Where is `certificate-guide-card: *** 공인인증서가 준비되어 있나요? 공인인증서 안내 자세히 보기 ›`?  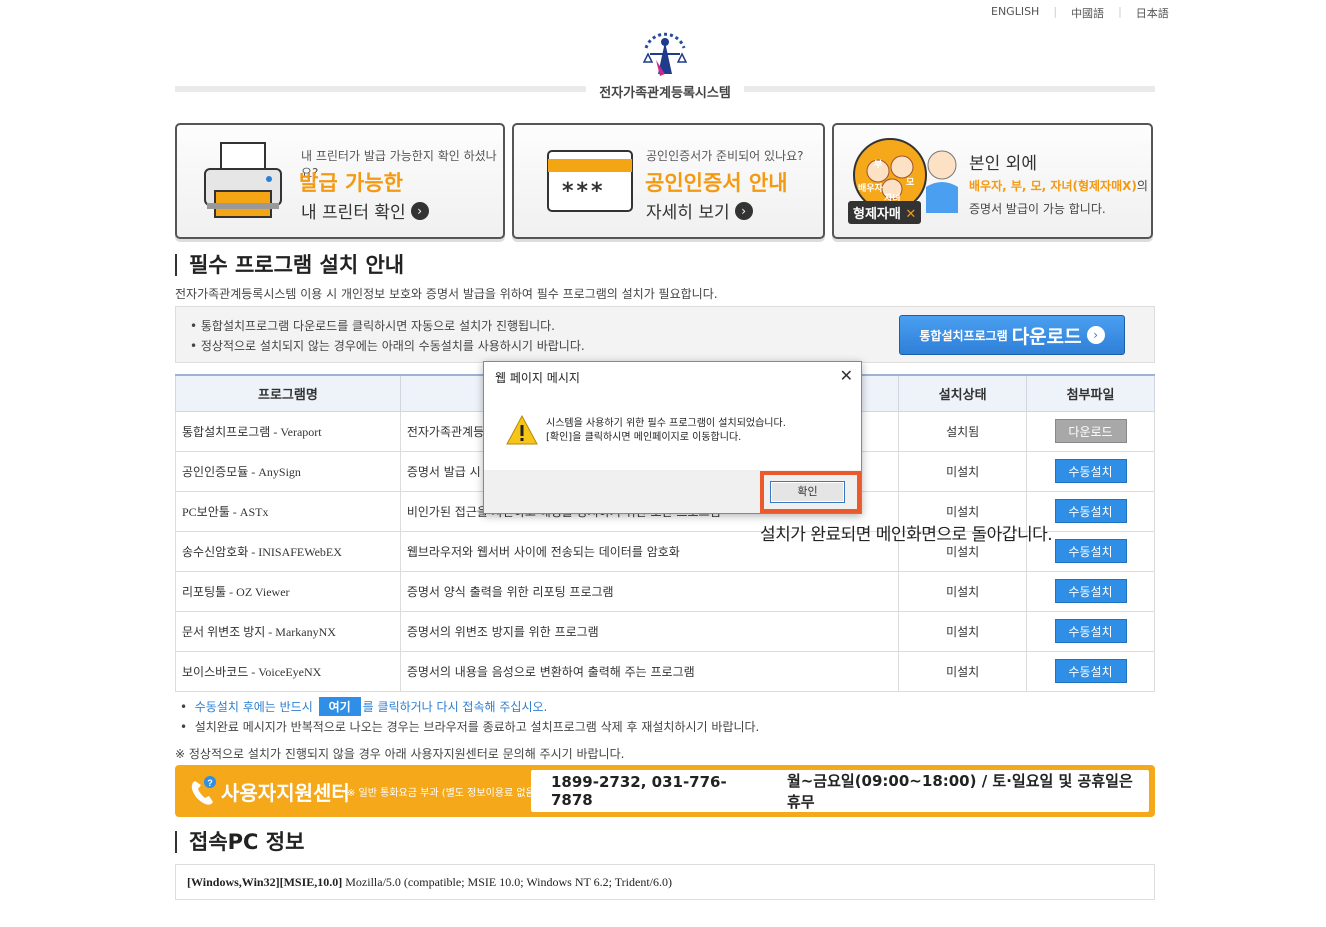
certificate-guide-card: *** 공인인증서가 준비되어 있나요? 공인인증서 안내 자세히 보기 › is located at coordinates (668, 181).